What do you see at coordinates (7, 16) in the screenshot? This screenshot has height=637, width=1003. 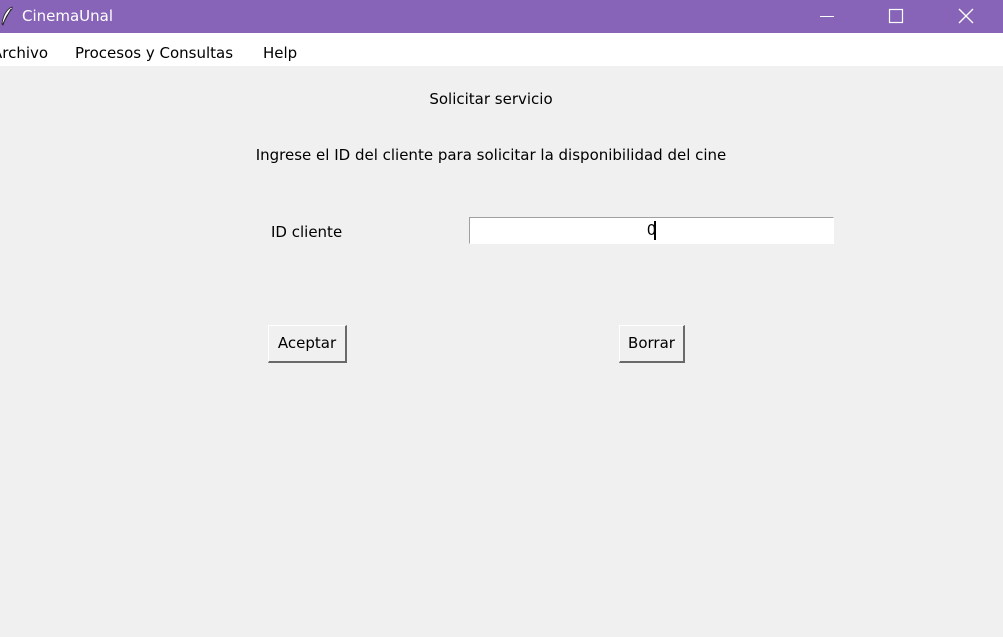 I see `feather-icon` at bounding box center [7, 16].